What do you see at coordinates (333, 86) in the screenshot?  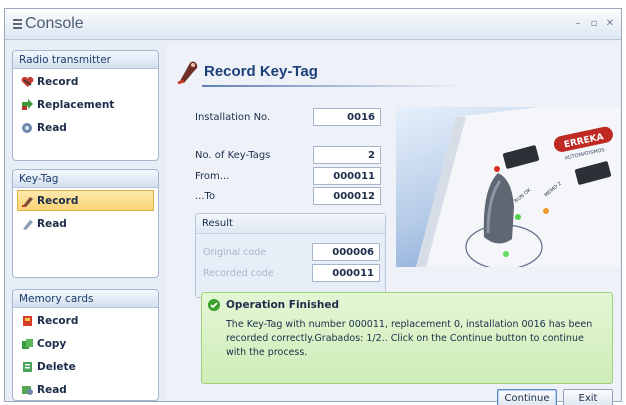 I see `title-underline` at bounding box center [333, 86].